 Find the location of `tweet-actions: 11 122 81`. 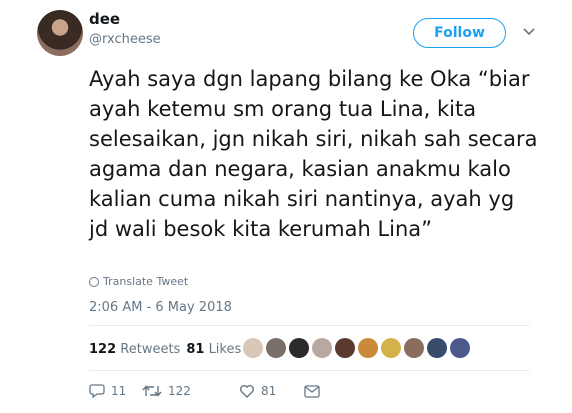

tweet-actions: 11 122 81 is located at coordinates (204, 391).